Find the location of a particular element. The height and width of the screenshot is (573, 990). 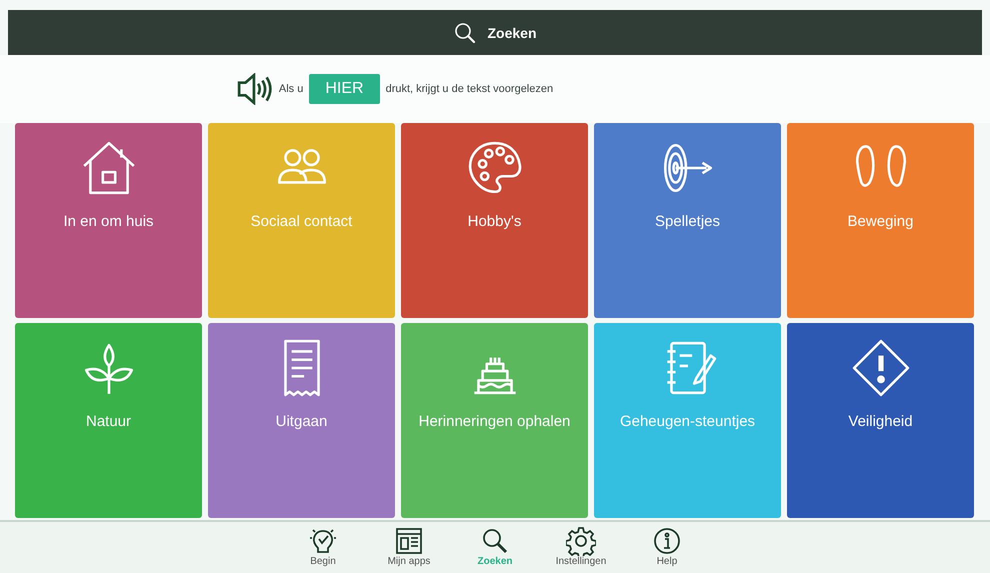

category-tile: Geheugen-steuntjes is located at coordinates (687, 420).